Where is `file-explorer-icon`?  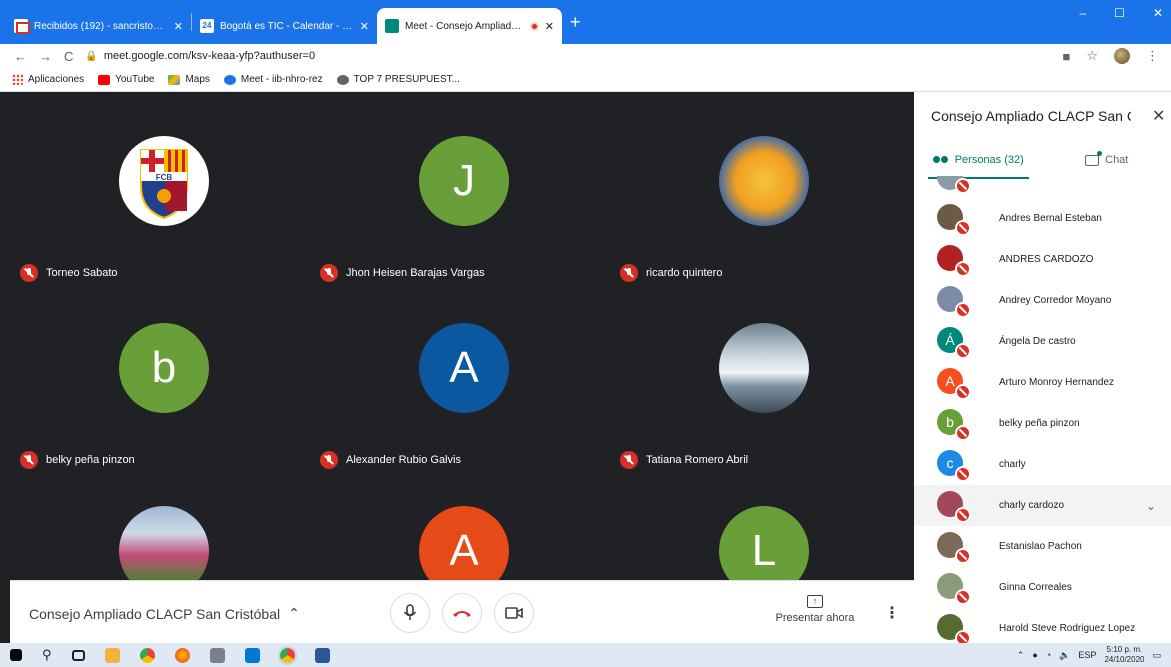
file-explorer-icon is located at coordinates (112, 655).